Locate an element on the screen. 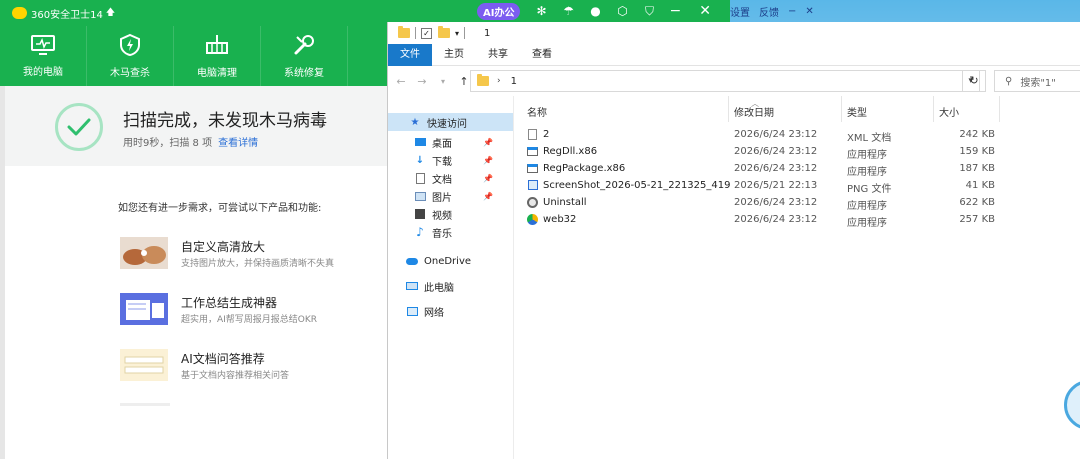  file-row: 2 2026/6/24 23:12 XML 文档 242 KB is located at coordinates (797, 135).